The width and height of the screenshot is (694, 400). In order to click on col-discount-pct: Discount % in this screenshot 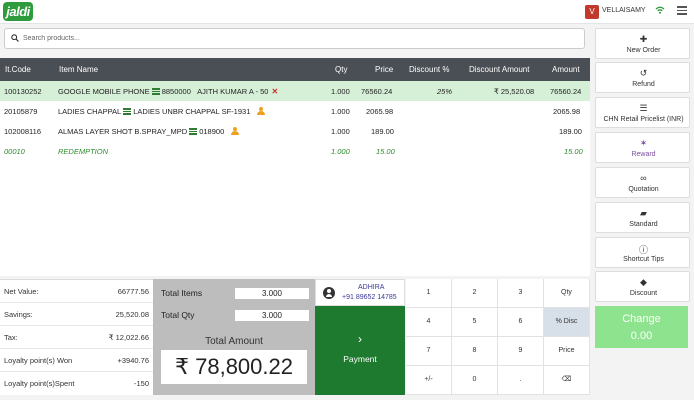, I will do `click(429, 69)`.